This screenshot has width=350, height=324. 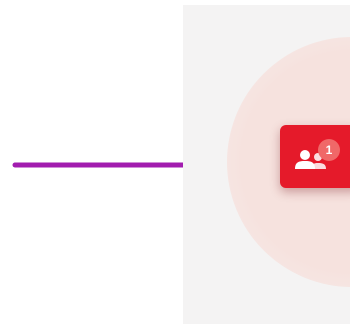 I want to click on notification-badge: 1, so click(x=329, y=150).